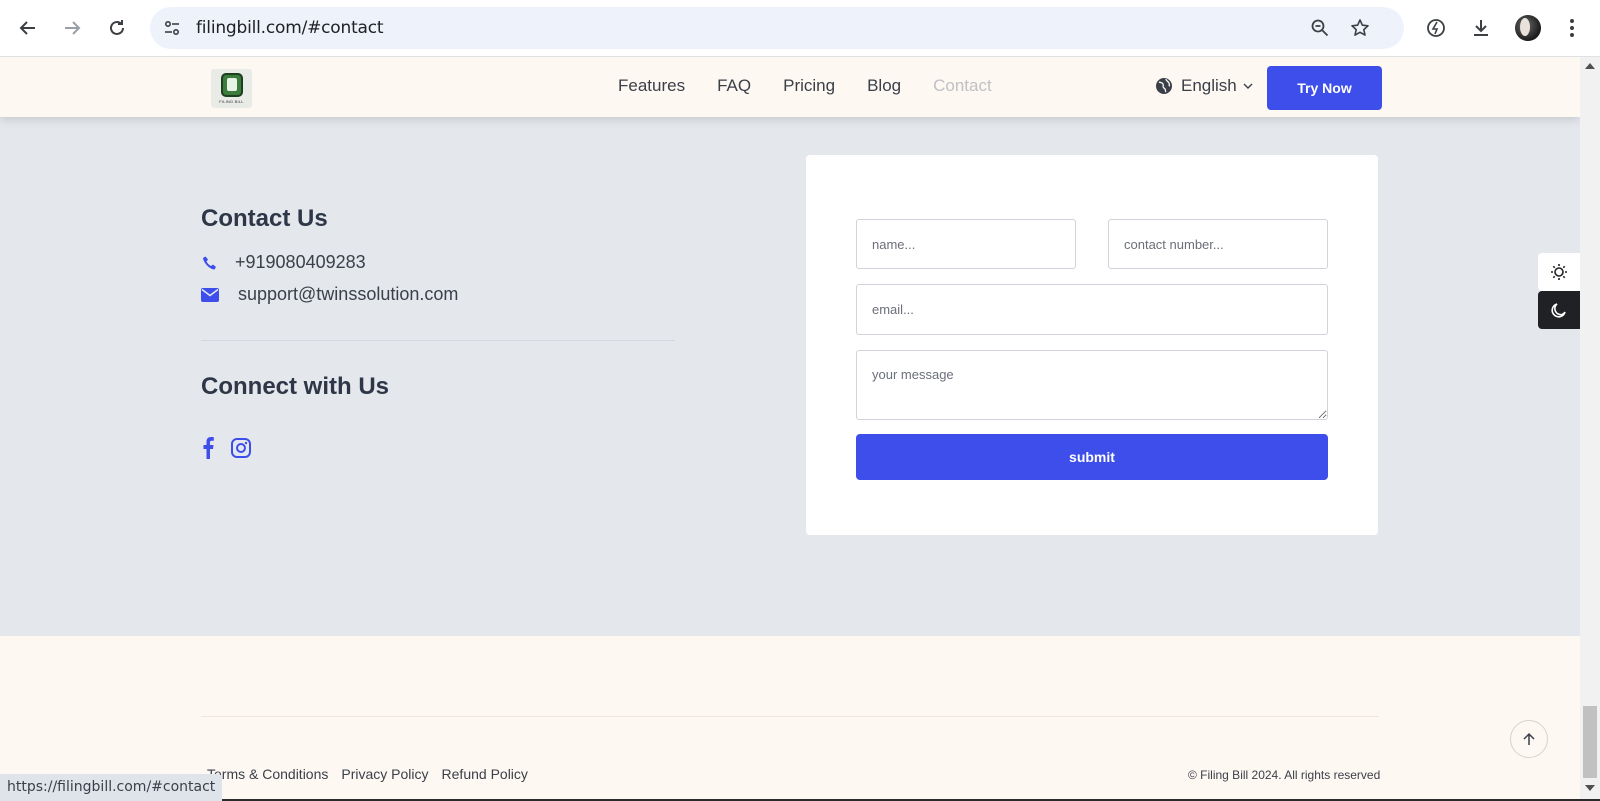 The image size is (1600, 801). Describe the element at coordinates (231, 85) in the screenshot. I see `logo-mark` at that location.